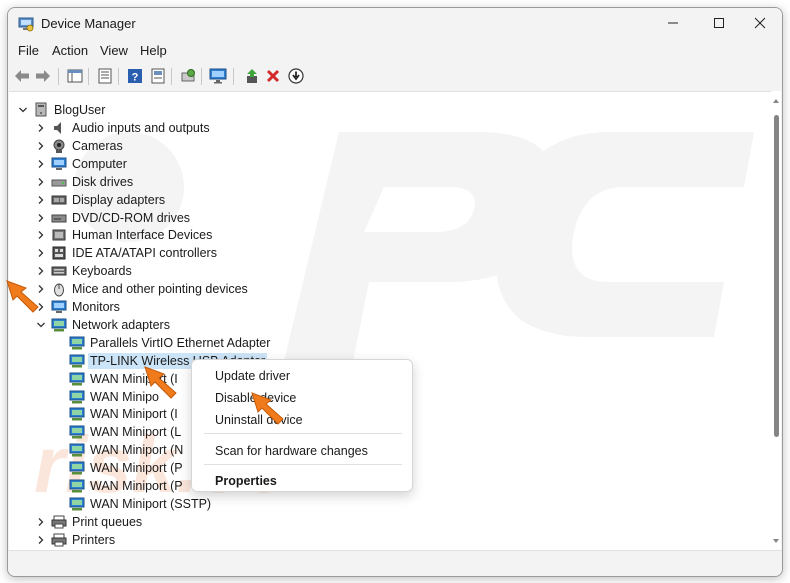  What do you see at coordinates (303, 433) in the screenshot?
I see `menu-separator` at bounding box center [303, 433].